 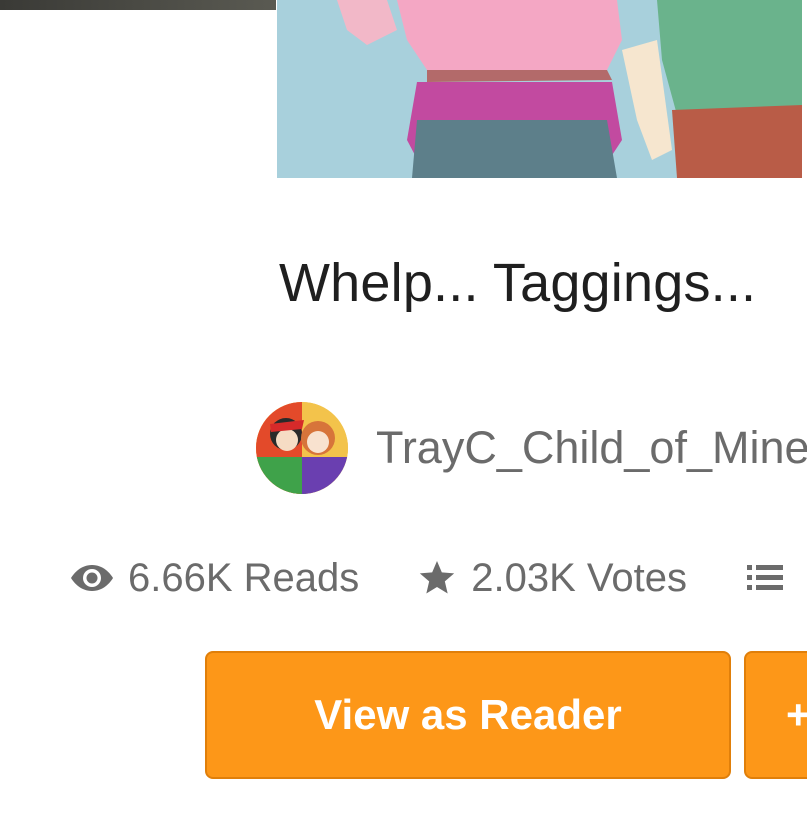 What do you see at coordinates (244, 577) in the screenshot?
I see `reads-count: 6.66K Reads` at bounding box center [244, 577].